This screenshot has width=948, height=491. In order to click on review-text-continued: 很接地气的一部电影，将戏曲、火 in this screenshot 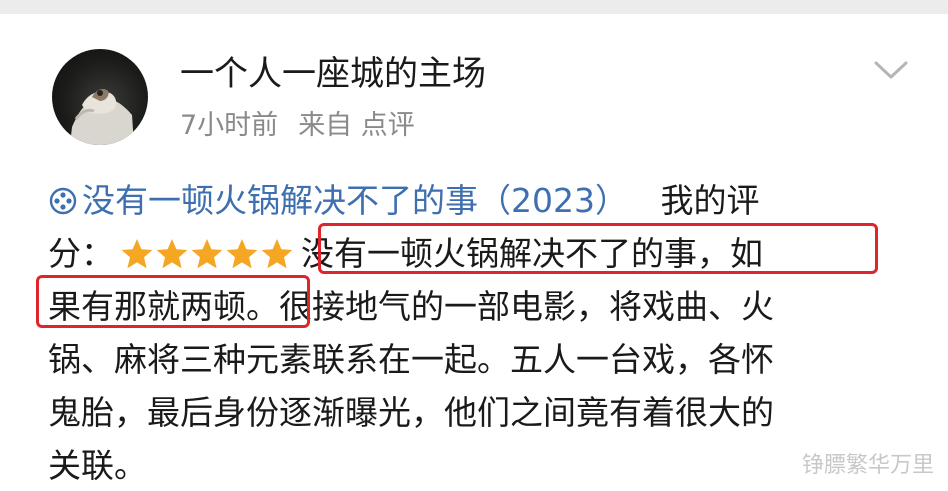, I will do `click(526, 306)`.